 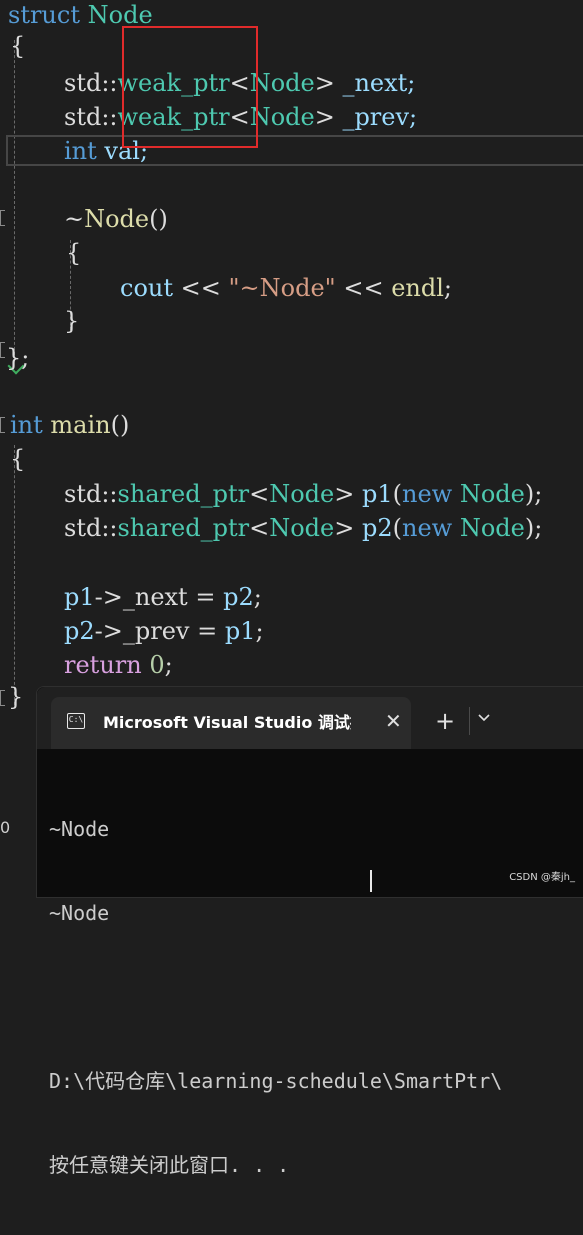 What do you see at coordinates (393, 721) in the screenshot?
I see `close-icon: ✕` at bounding box center [393, 721].